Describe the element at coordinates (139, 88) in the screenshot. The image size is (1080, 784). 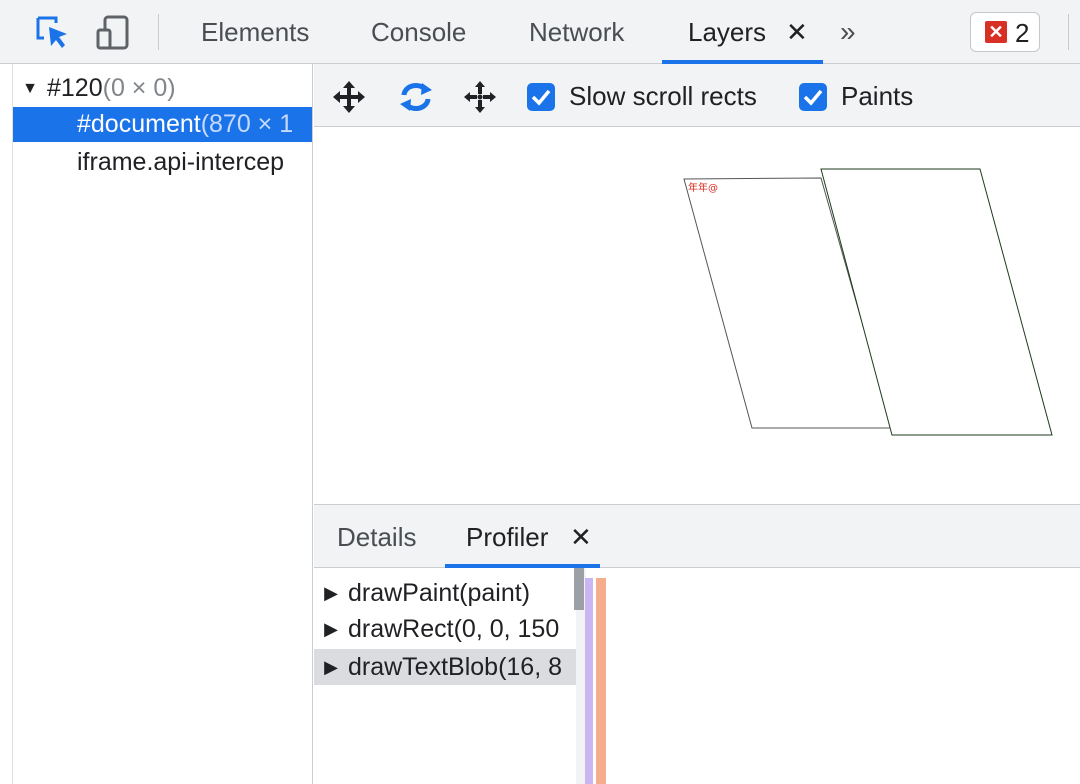
I see `tree-item-size: (0 × 0)` at that location.